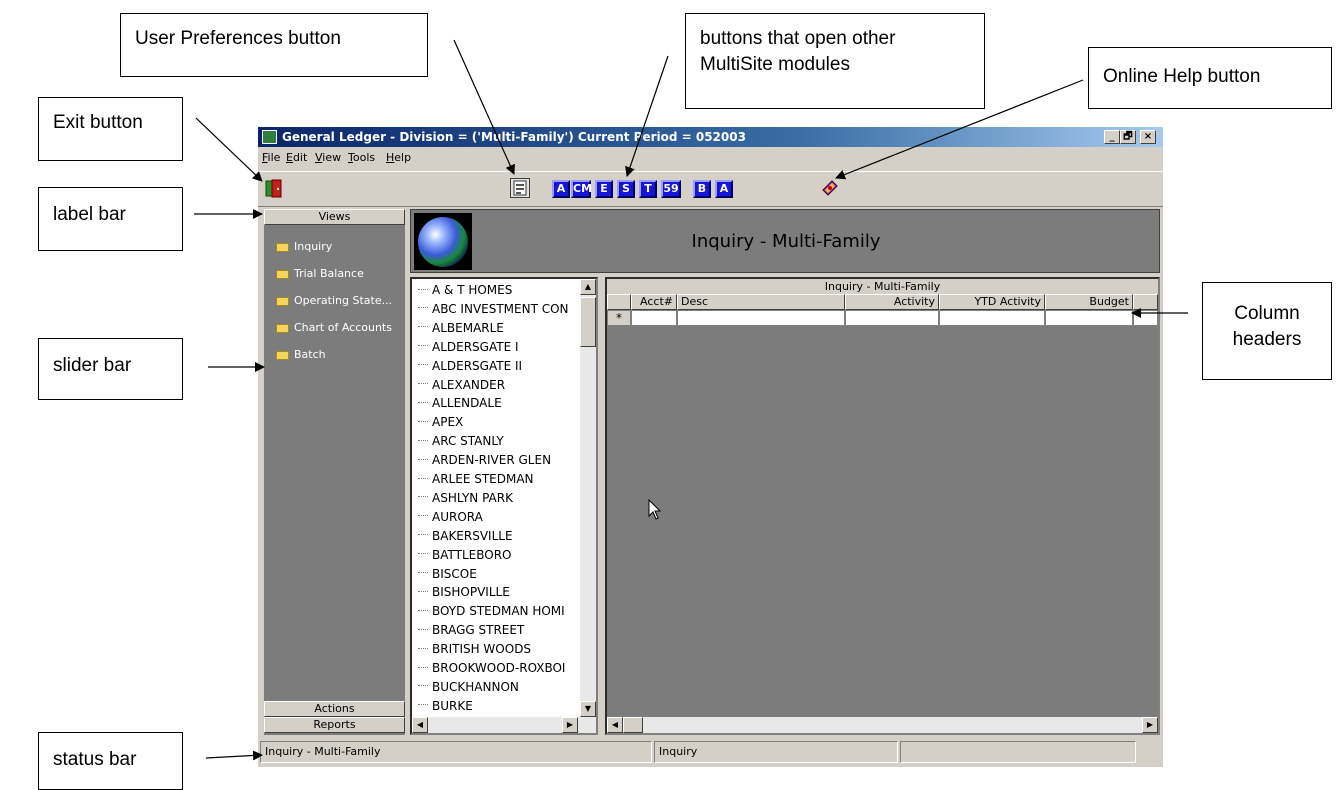  What do you see at coordinates (724, 189) in the screenshot?
I see `module-button-a2: A` at bounding box center [724, 189].